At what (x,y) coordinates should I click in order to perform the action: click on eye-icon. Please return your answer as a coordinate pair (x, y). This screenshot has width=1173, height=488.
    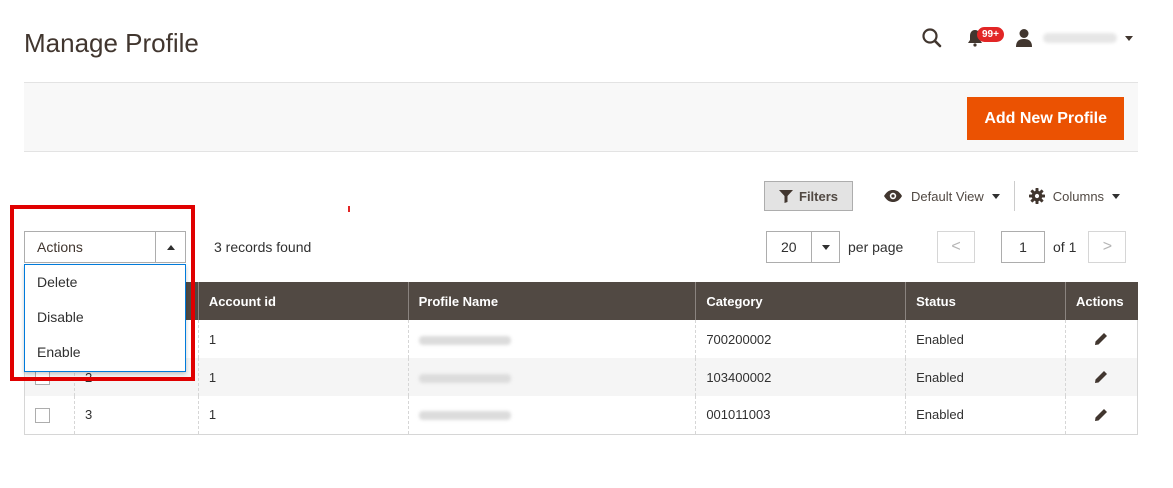
    Looking at the image, I should click on (893, 196).